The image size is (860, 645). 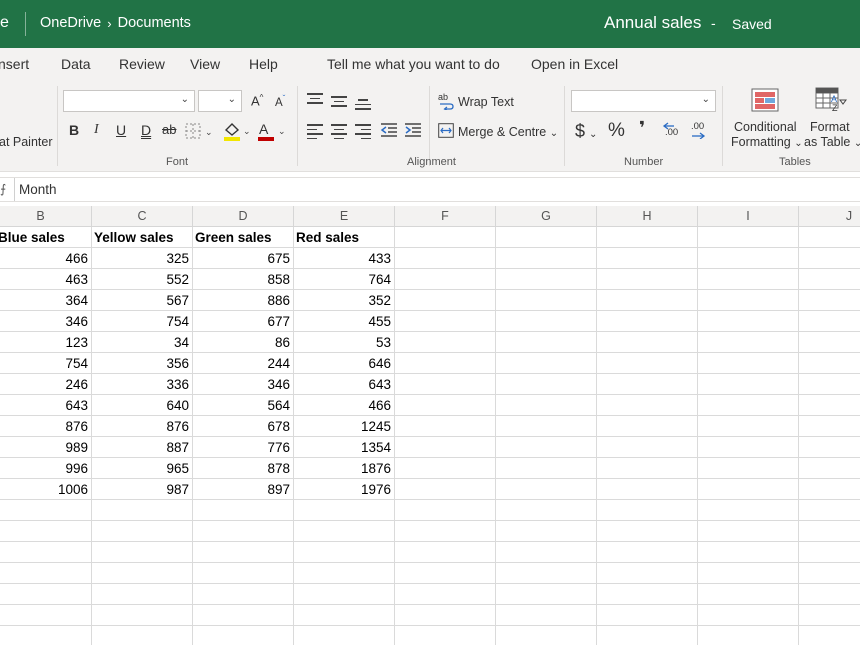 I want to click on formula-input: Month, so click(x=38, y=189).